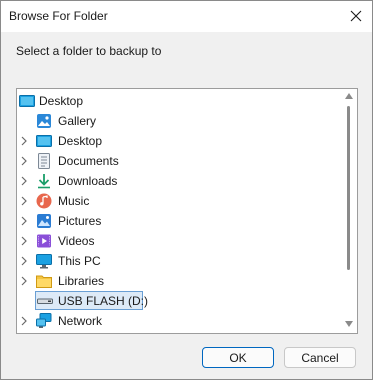 The image size is (373, 380). What do you see at coordinates (348, 188) in the screenshot?
I see `scroll-thumb` at bounding box center [348, 188].